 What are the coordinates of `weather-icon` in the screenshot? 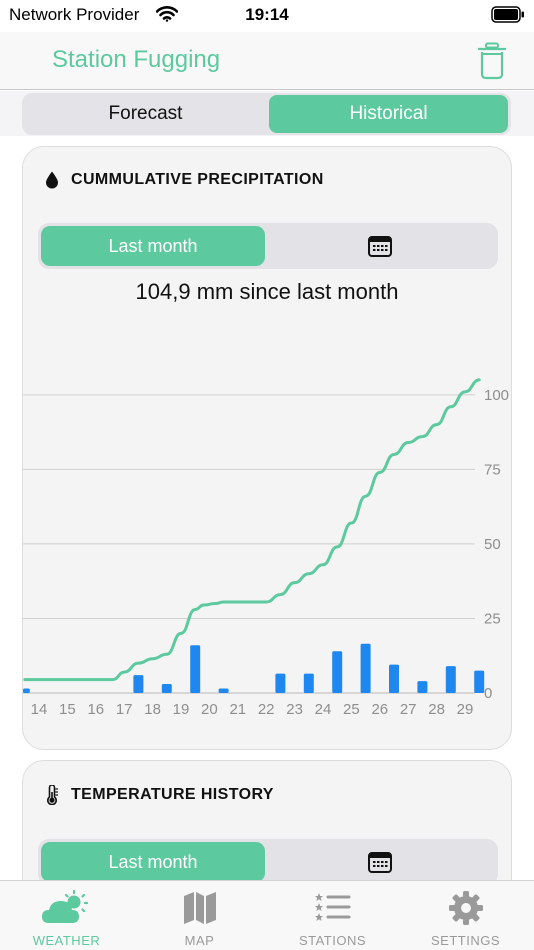 It's located at (64, 906).